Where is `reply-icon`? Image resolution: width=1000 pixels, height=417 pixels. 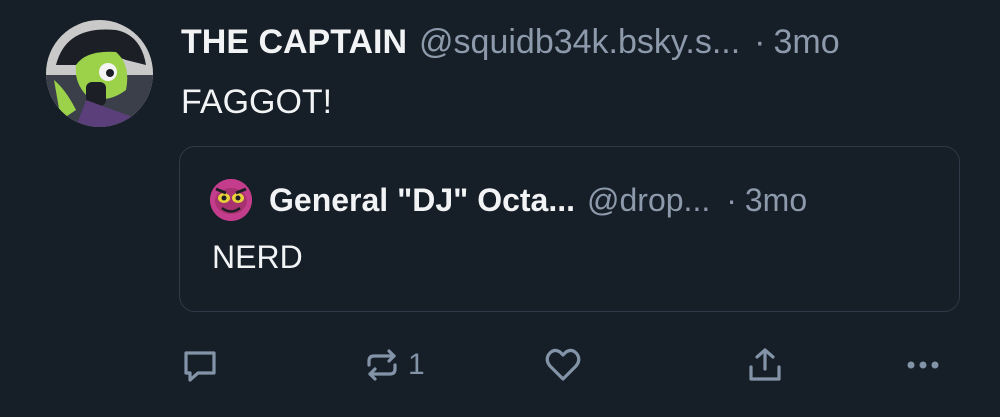 reply-icon is located at coordinates (200, 366).